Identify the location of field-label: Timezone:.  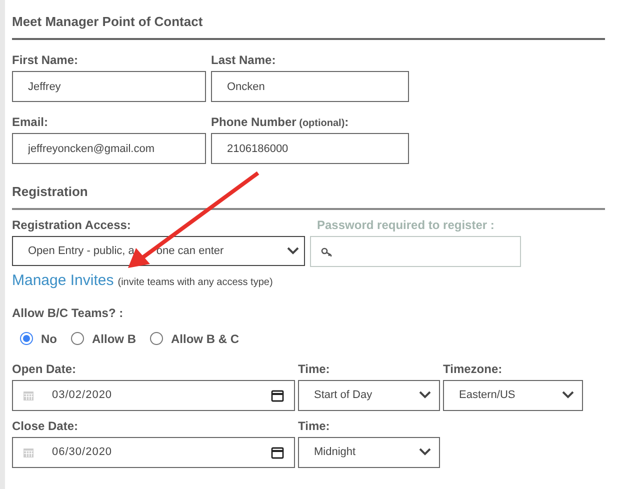
(473, 367).